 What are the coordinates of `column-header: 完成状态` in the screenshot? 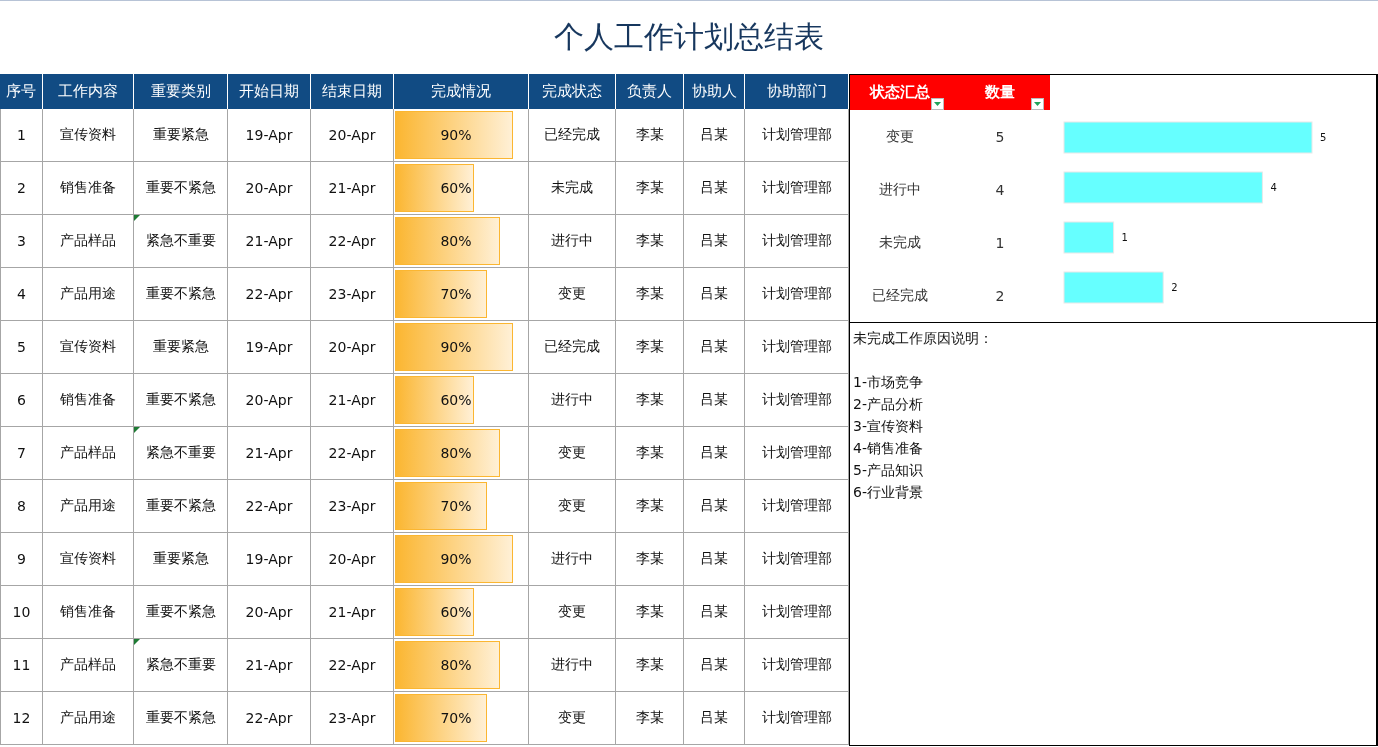 It's located at (572, 91).